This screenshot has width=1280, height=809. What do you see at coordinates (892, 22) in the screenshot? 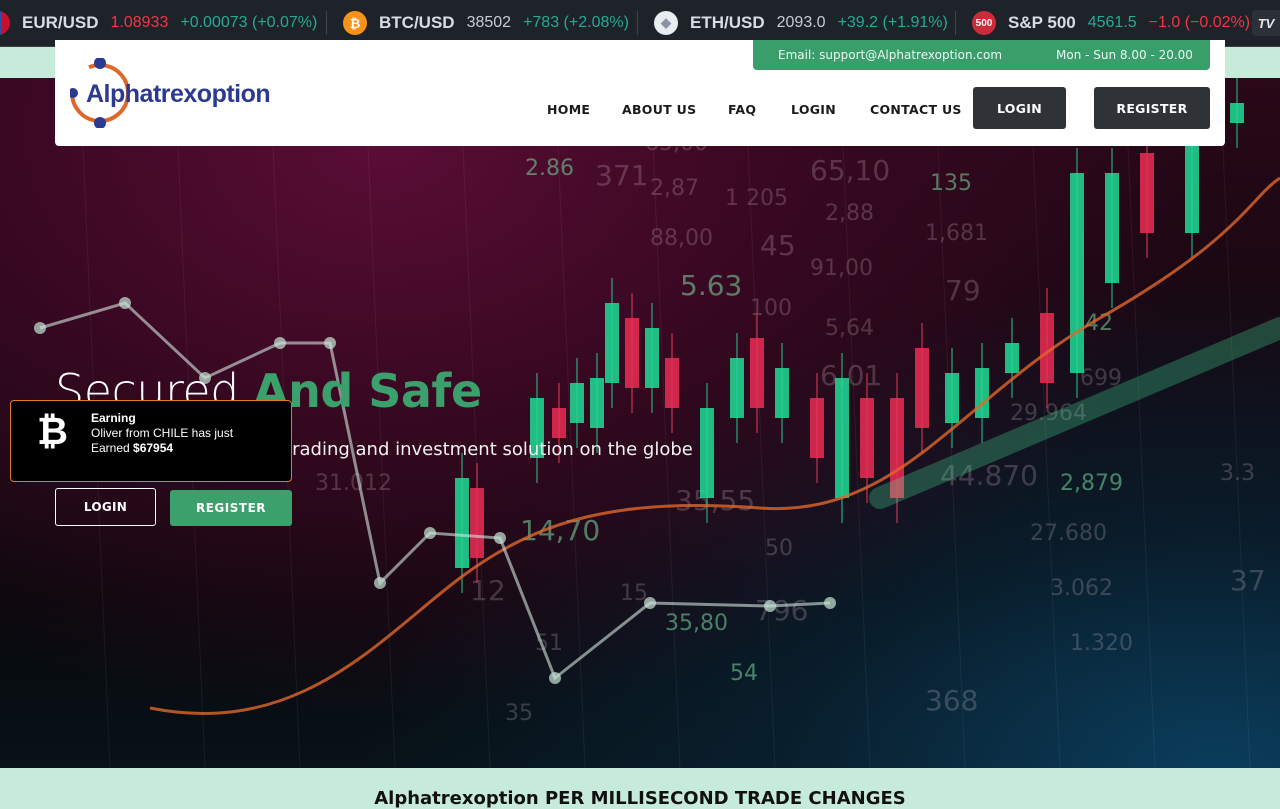
I see `ticker-change: +39.2 (+1.91%)` at bounding box center [892, 22].